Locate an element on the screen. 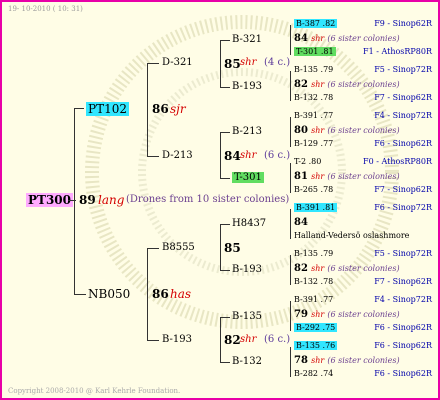 This screenshot has height=400, width=440. gen2-num-2: 85 is located at coordinates (232, 248).